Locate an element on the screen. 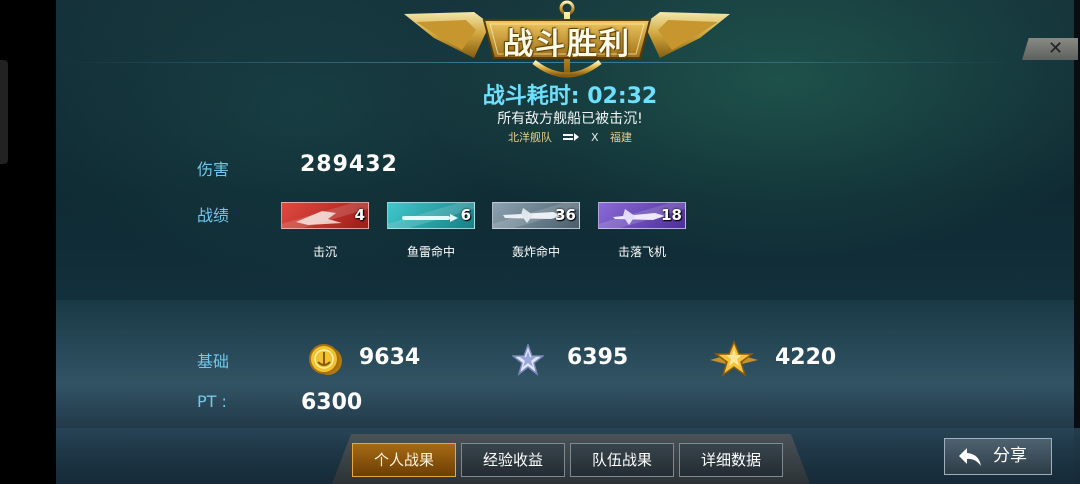 This screenshot has width=1080, height=484. battle-duration: 战斗耗时: 02:32 is located at coordinates (570, 96).